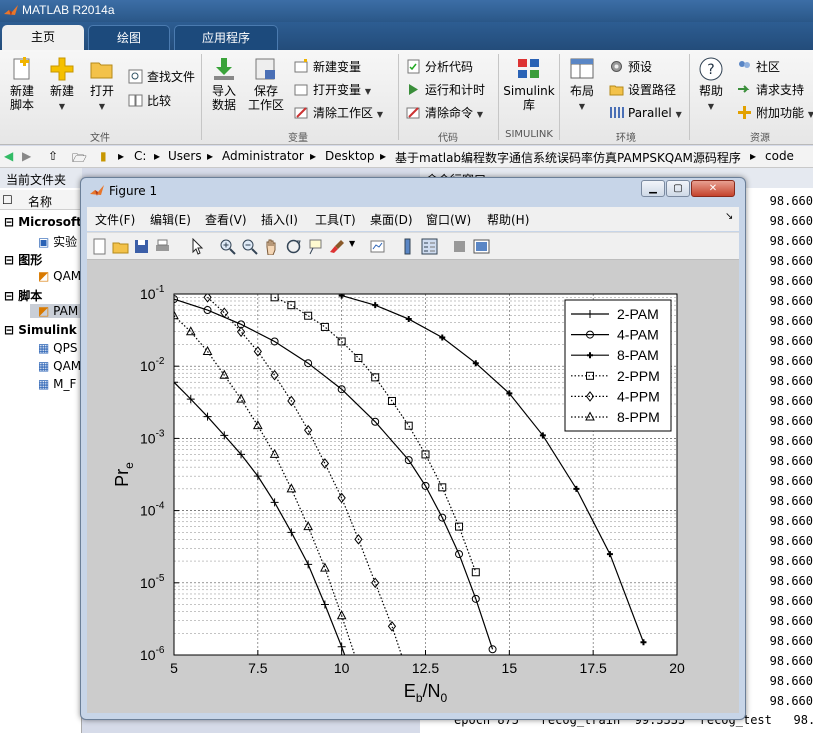 Image resolution: width=813 pixels, height=733 pixels. I want to click on tree-file-item: ▦ M_F, so click(57, 384).